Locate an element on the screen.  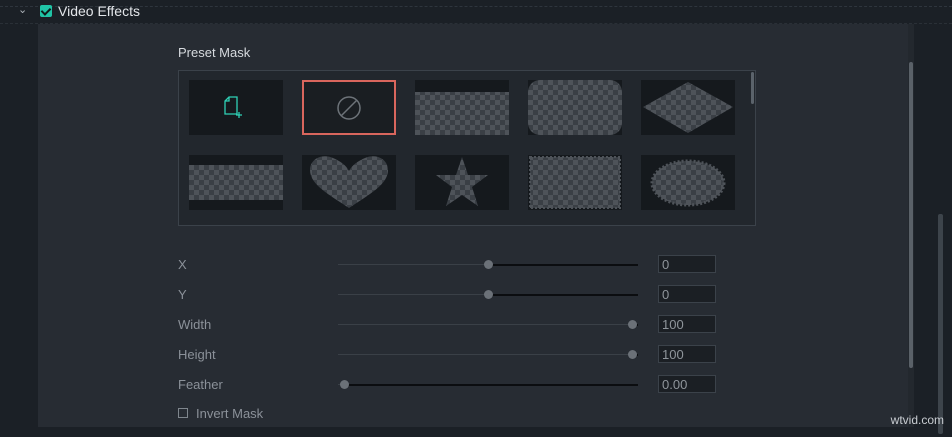
burst-mask-shape is located at coordinates (688, 183).